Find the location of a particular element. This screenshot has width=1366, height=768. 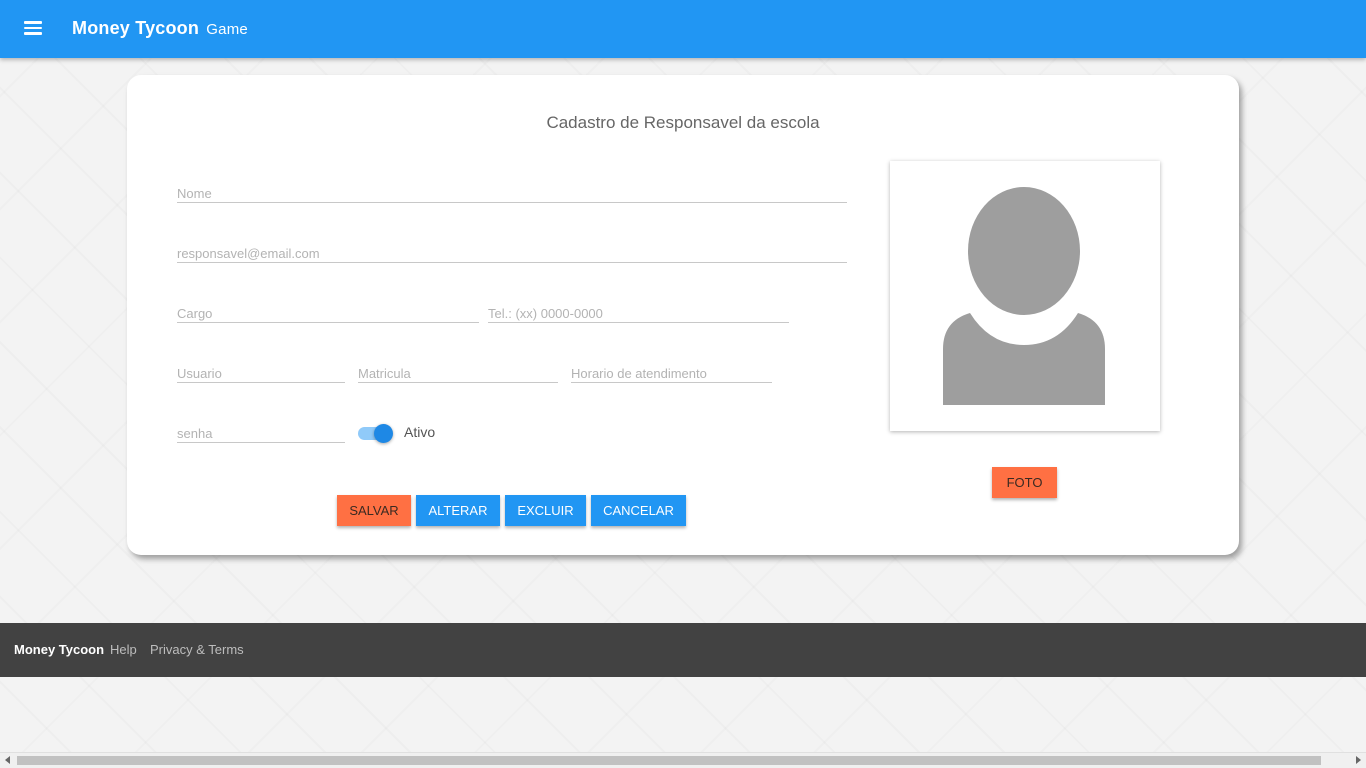

ativo-toggle is located at coordinates (376, 433).